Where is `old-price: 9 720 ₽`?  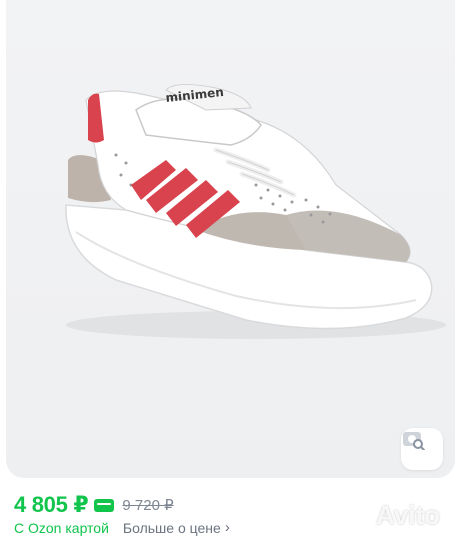
old-price: 9 720 ₽ is located at coordinates (148, 505).